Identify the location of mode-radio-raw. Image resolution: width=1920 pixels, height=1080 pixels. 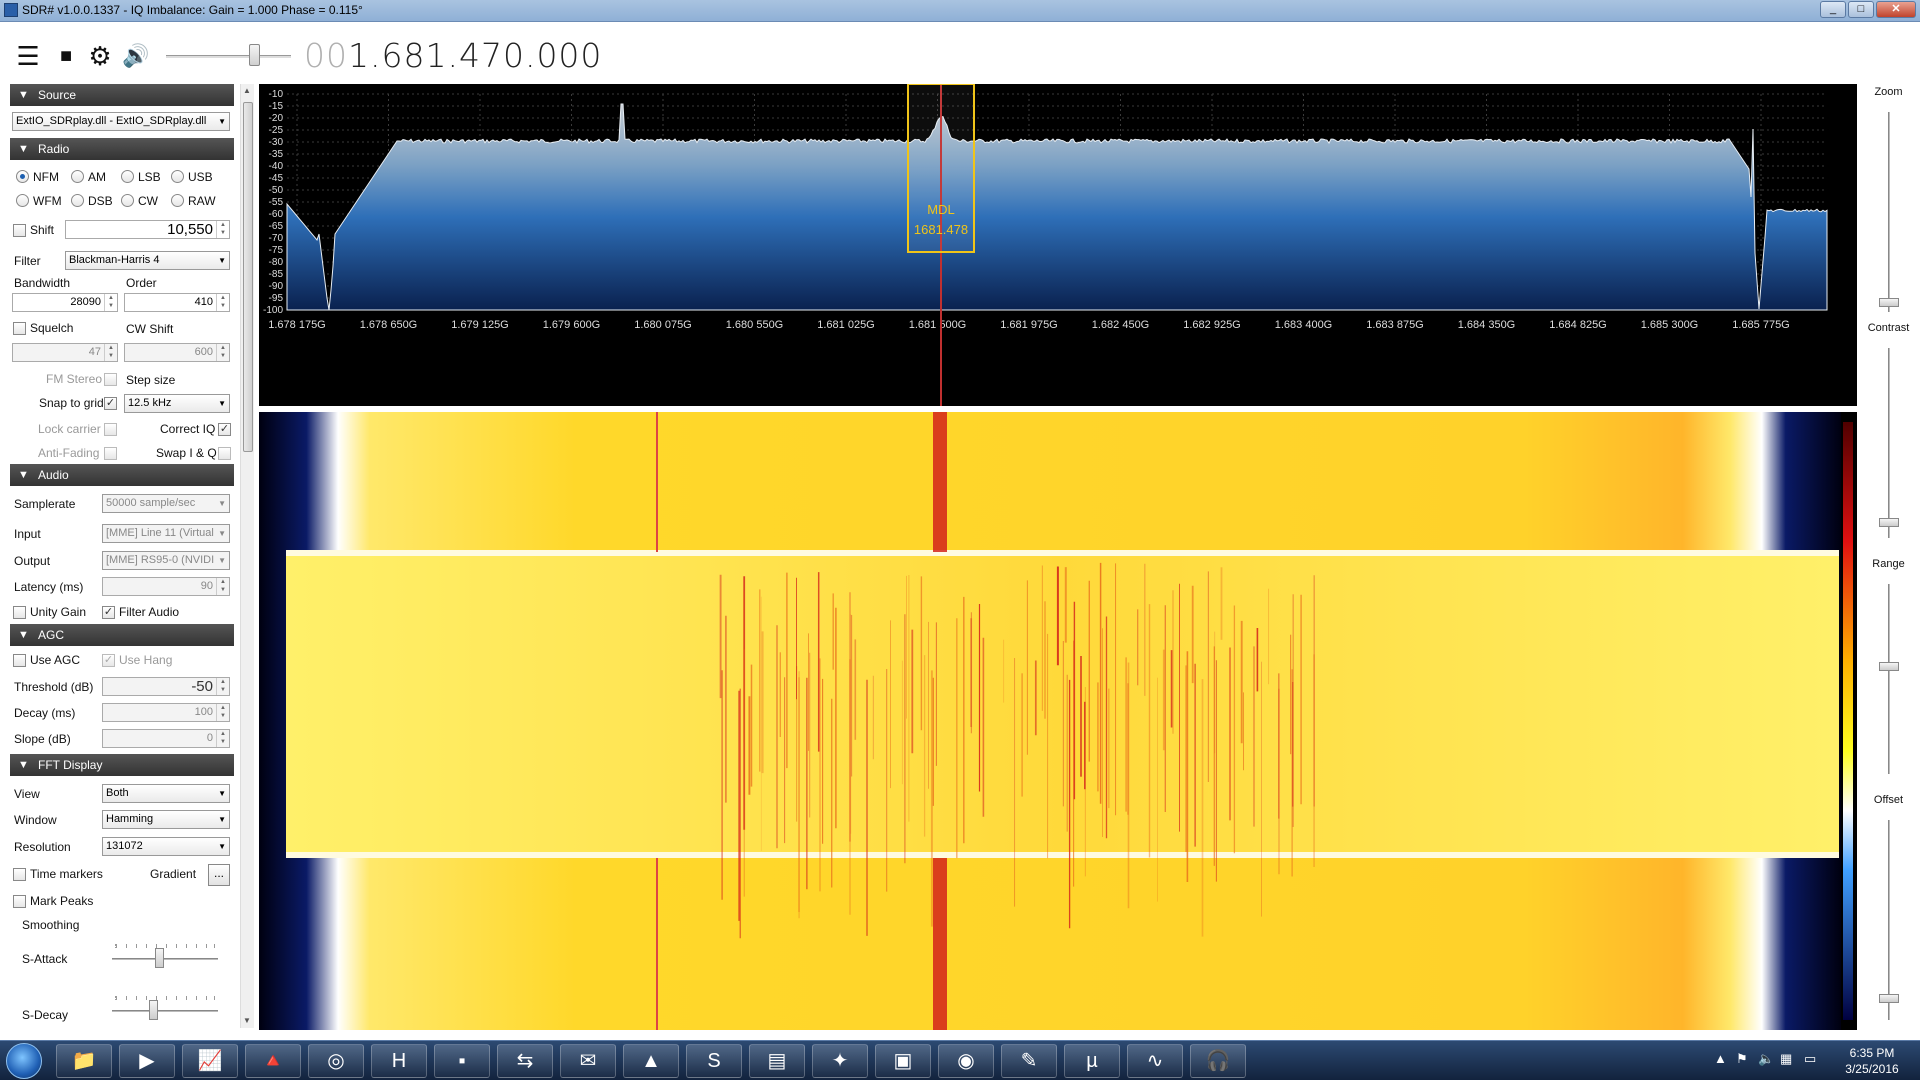
(177, 200).